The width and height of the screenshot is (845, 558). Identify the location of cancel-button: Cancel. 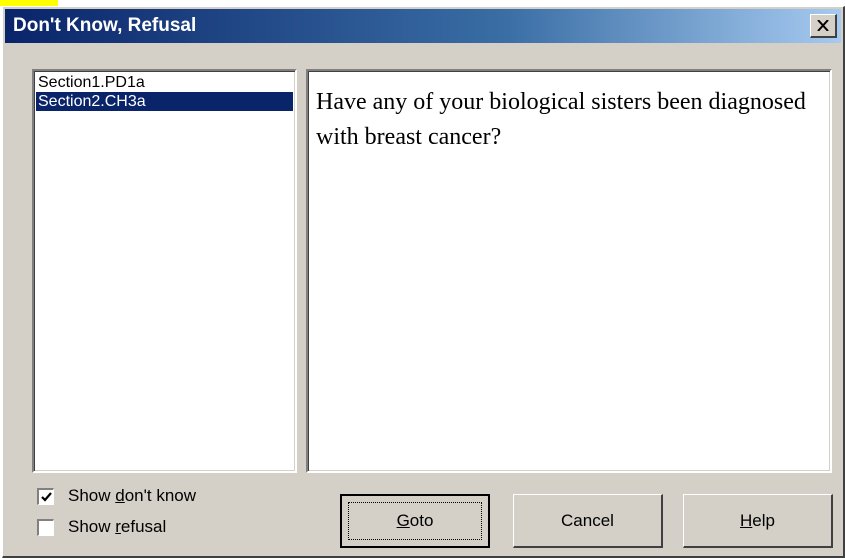
(588, 521).